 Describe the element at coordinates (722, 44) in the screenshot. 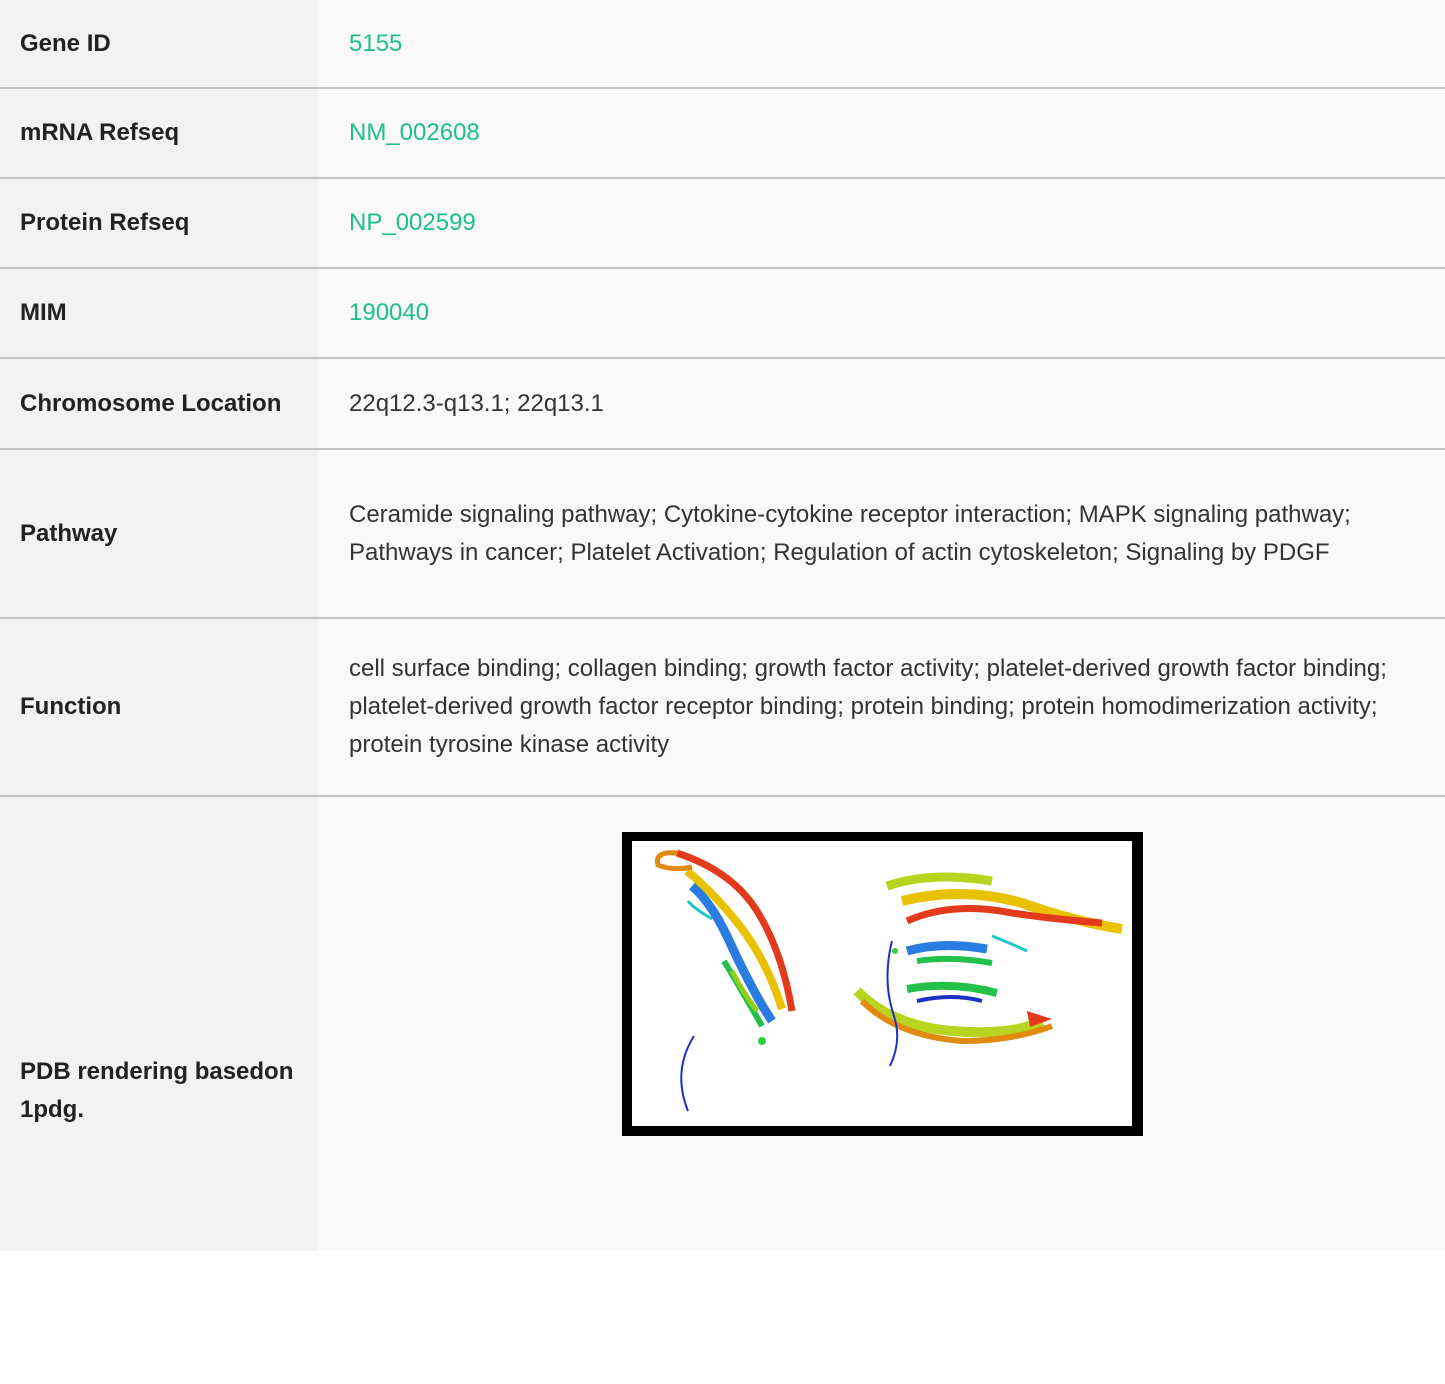

I see `table-row: Gene ID 5155` at that location.